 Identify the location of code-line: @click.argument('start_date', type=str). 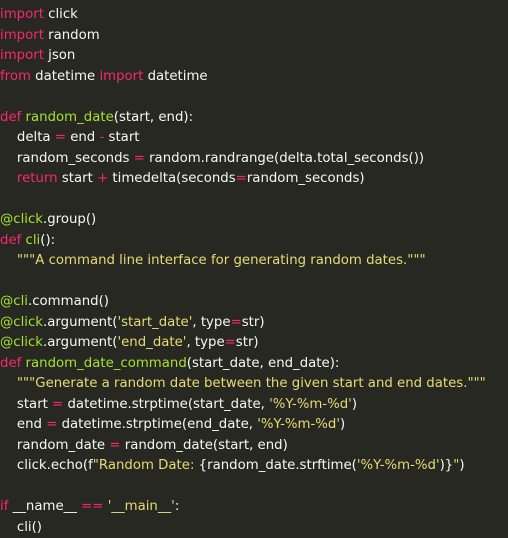
(254, 323).